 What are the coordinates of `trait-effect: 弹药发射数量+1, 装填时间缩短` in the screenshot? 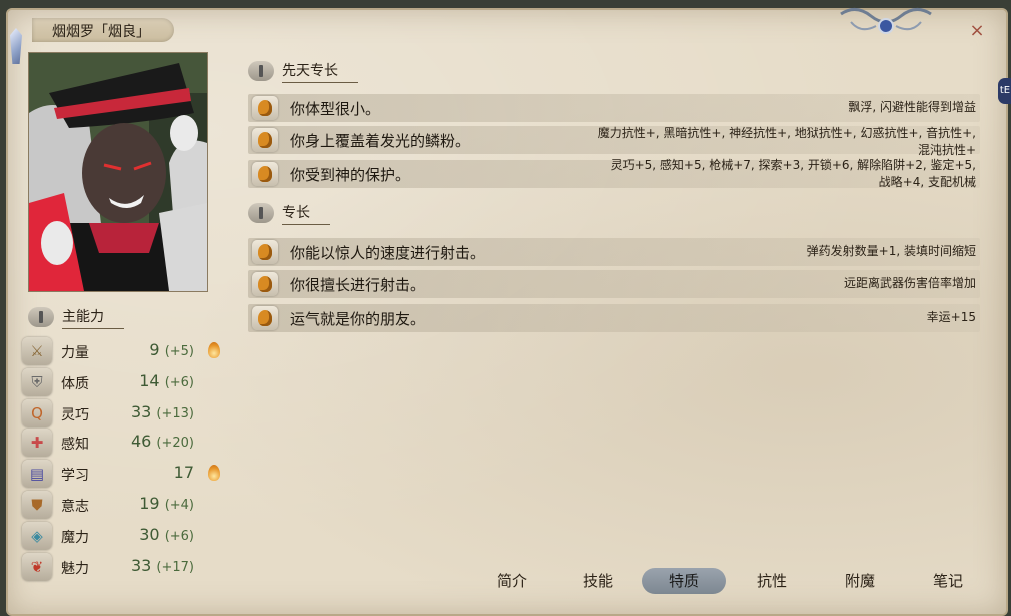 It's located at (891, 251).